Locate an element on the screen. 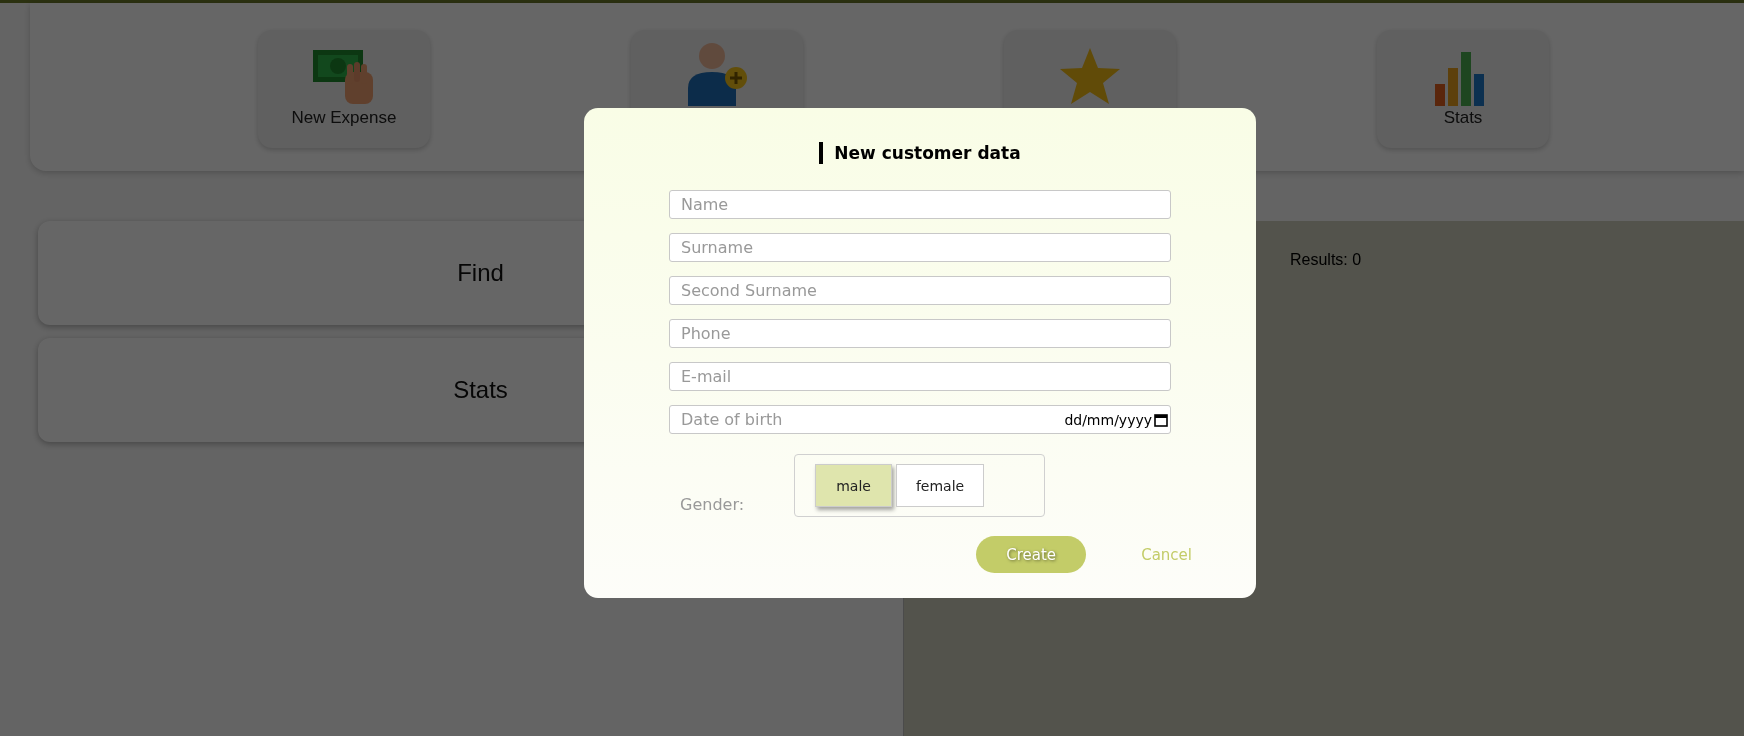 The height and width of the screenshot is (736, 1744). input-field: Surname is located at coordinates (920, 247).